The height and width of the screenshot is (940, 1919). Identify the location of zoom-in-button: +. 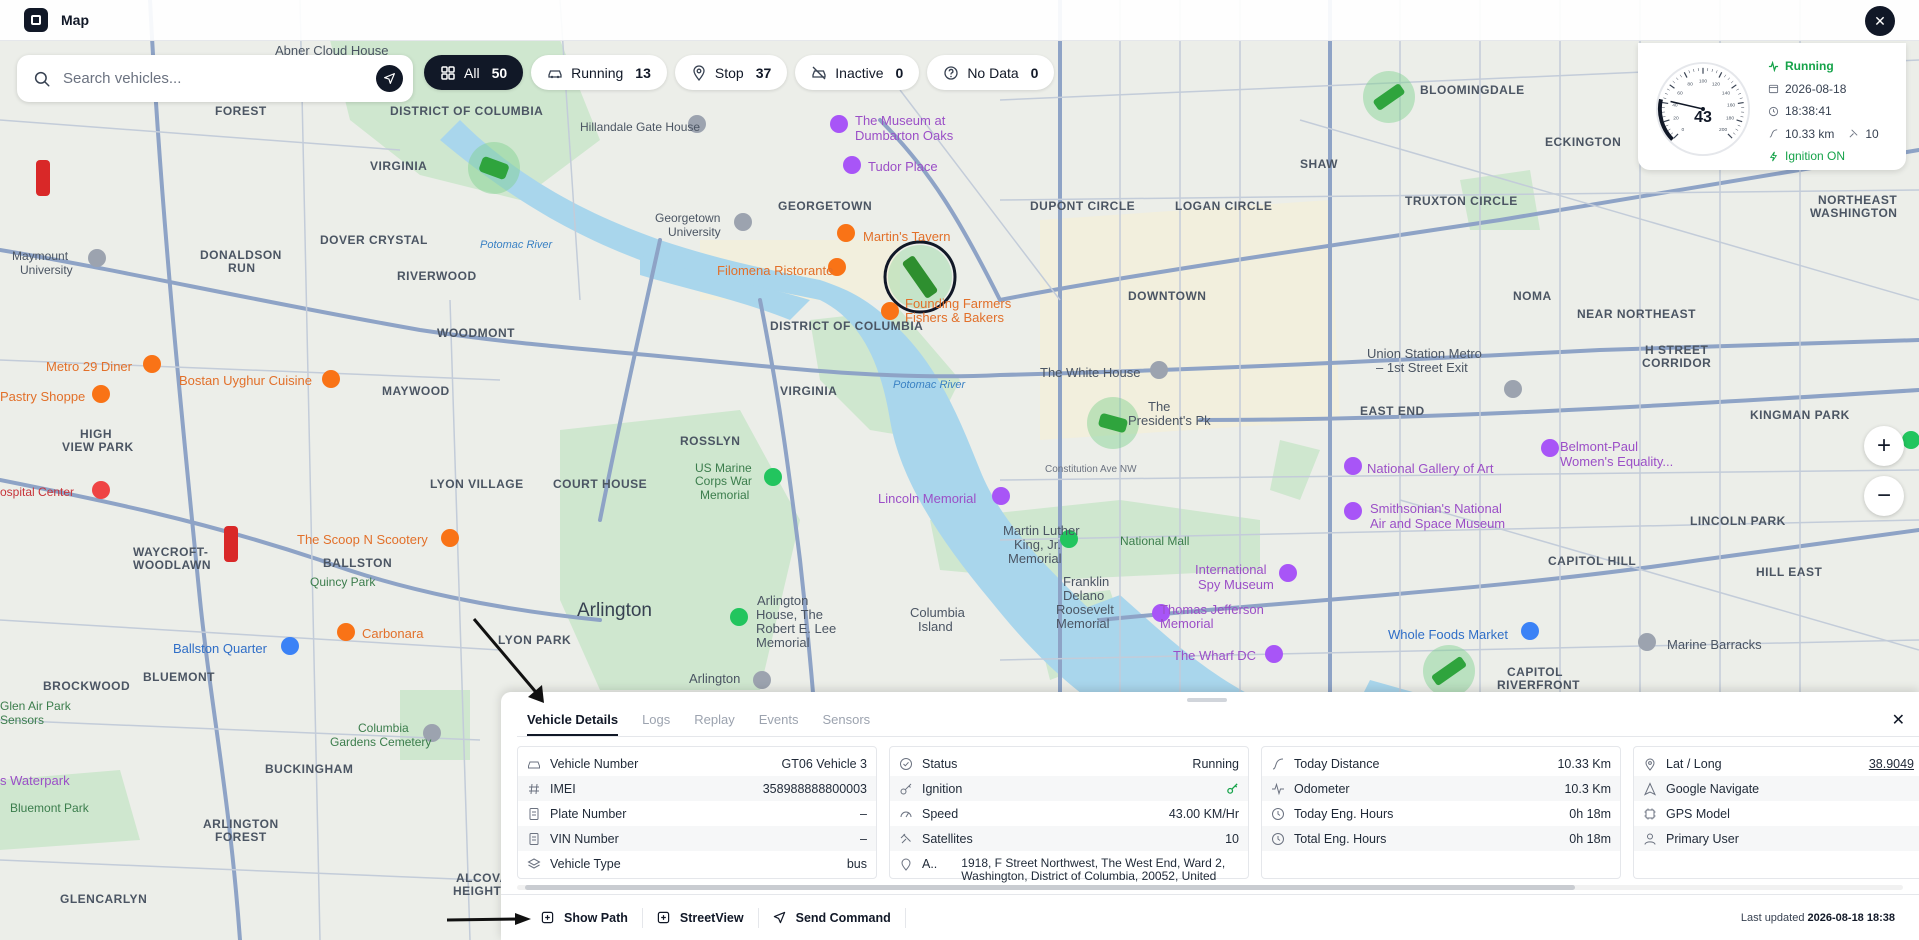
(1884, 446).